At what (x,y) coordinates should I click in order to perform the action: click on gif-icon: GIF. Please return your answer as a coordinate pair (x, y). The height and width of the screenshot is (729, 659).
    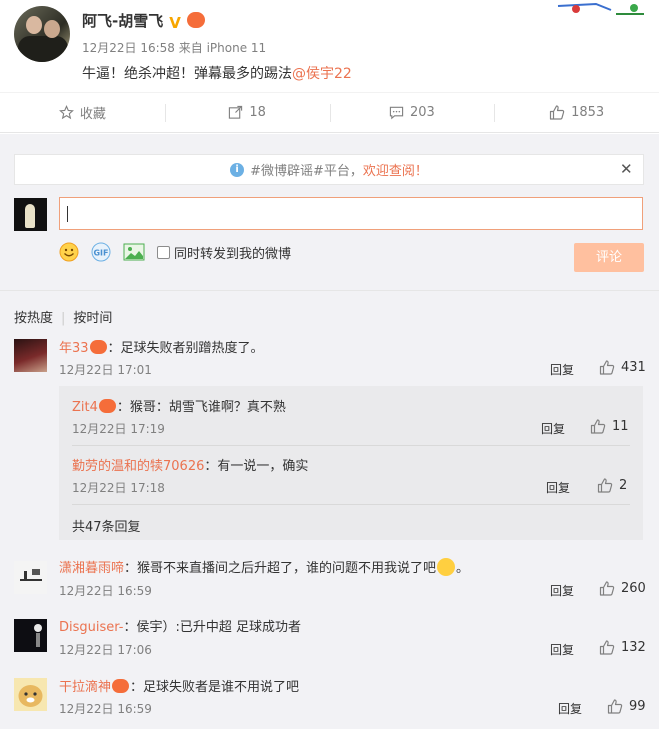
    Looking at the image, I should click on (101, 252).